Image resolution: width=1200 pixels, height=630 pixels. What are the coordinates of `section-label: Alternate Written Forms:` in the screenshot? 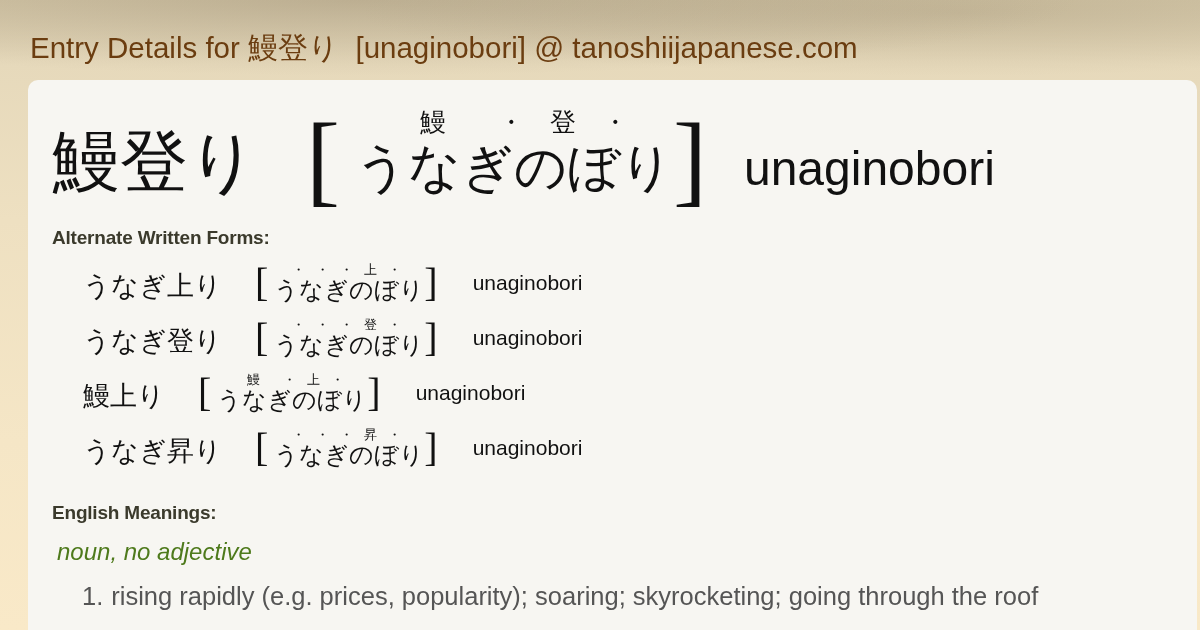 It's located at (161, 238).